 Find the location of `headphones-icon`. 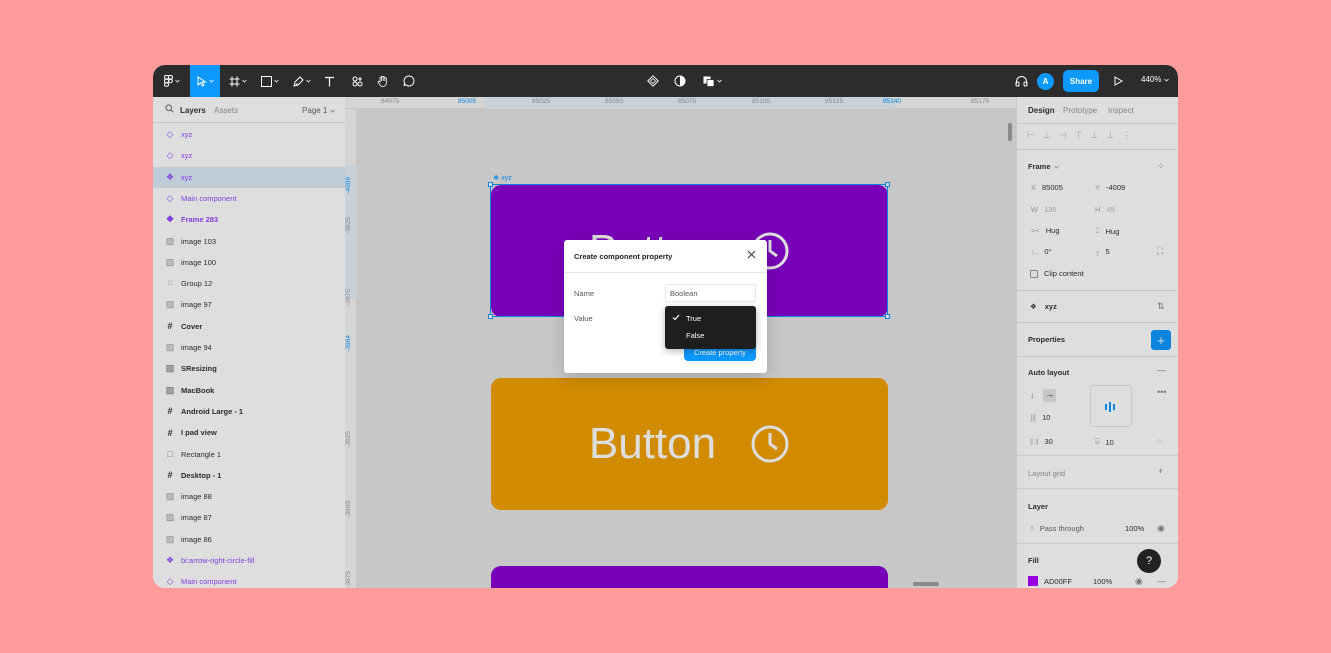

headphones-icon is located at coordinates (1021, 81).